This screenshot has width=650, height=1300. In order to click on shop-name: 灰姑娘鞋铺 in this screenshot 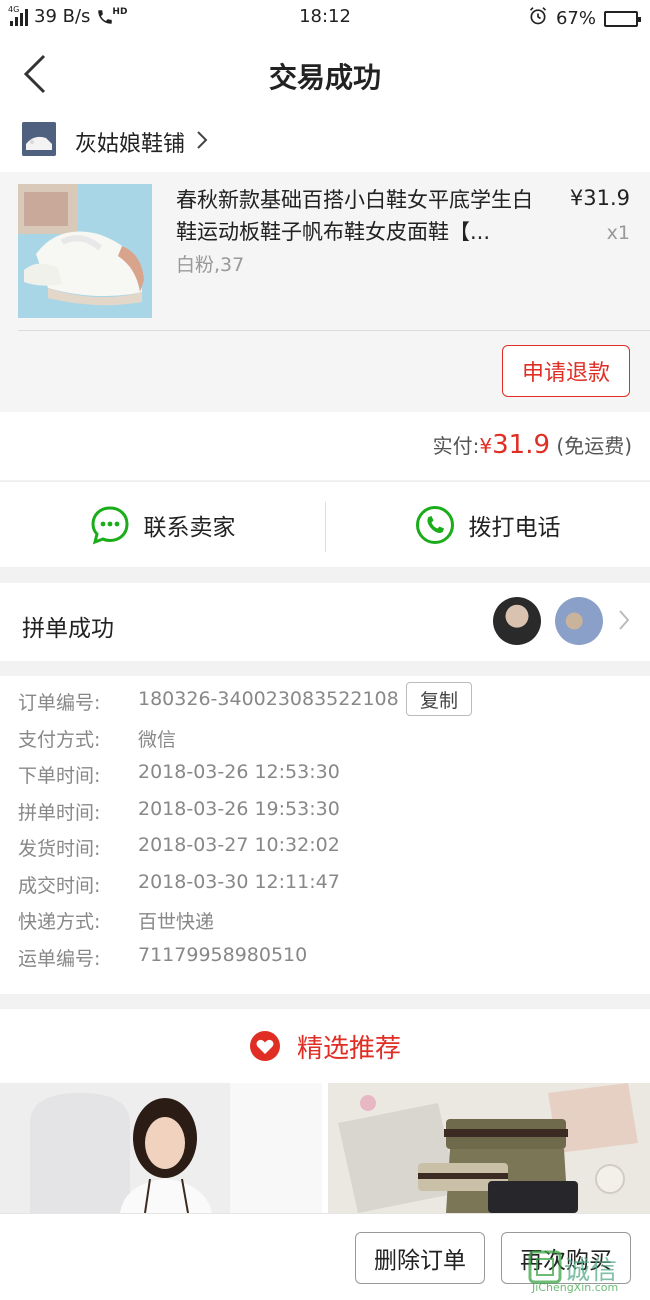, I will do `click(130, 142)`.